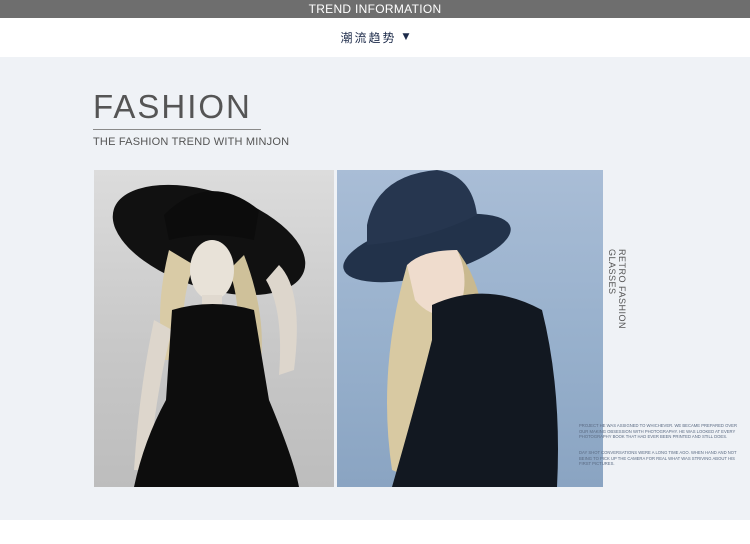  What do you see at coordinates (191, 142) in the screenshot?
I see `section-tagline: THE FASHION TREND WITH MINJON` at bounding box center [191, 142].